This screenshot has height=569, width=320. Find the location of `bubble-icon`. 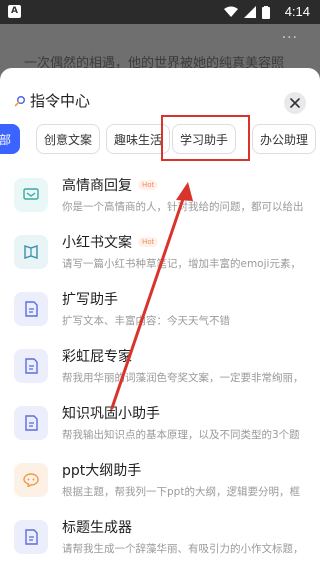

bubble-icon is located at coordinates (31, 480).